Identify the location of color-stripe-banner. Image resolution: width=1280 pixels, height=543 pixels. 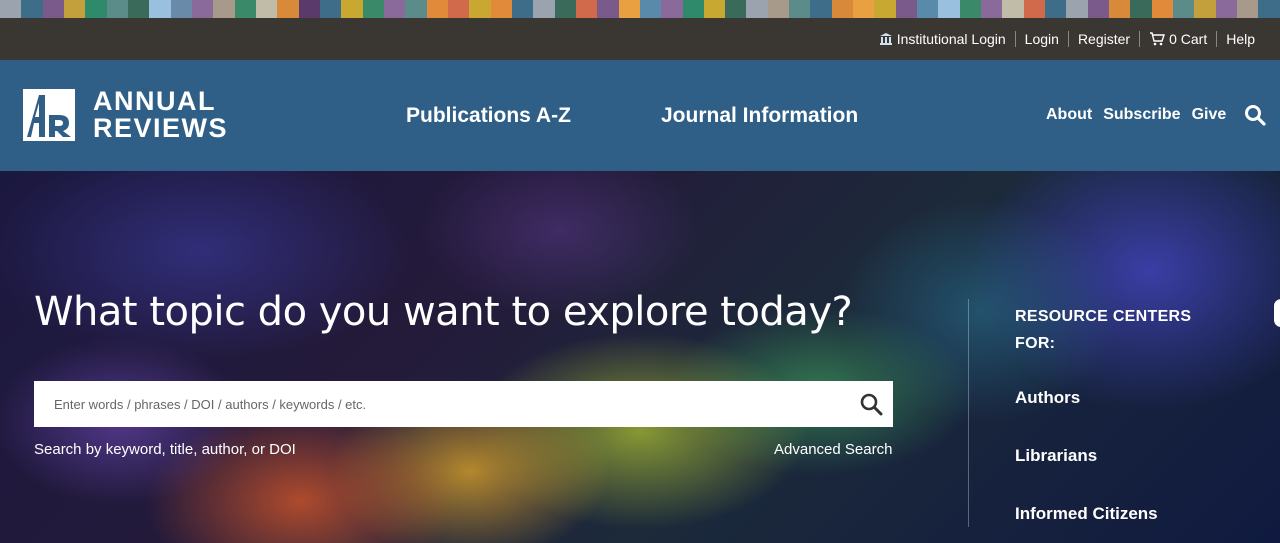
(640, 9).